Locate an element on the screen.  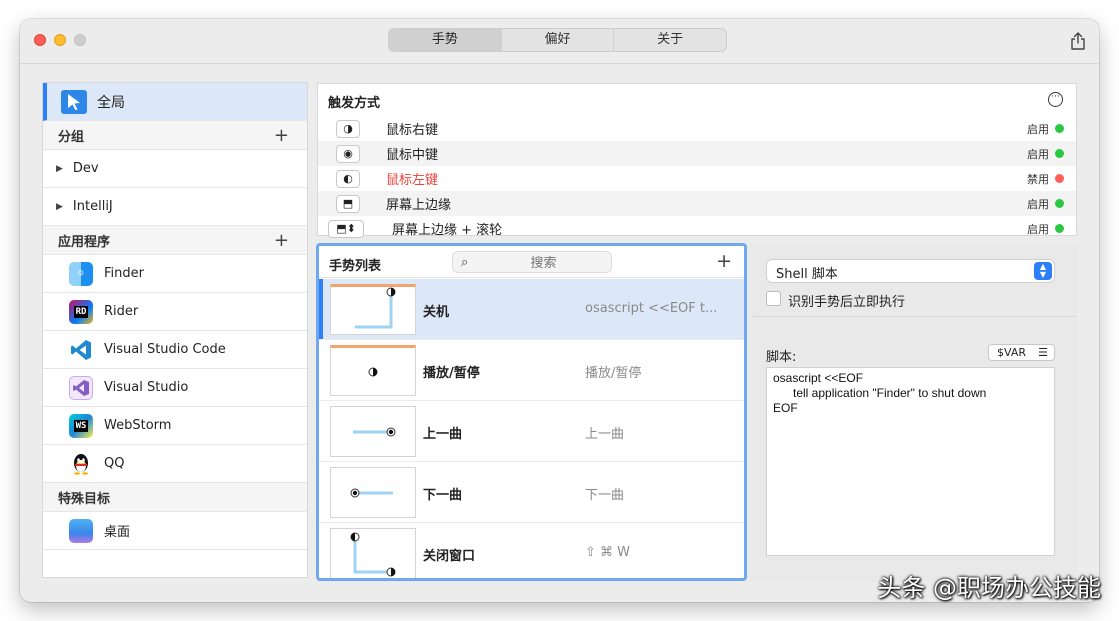
search-field: ⌕ is located at coordinates (532, 262).